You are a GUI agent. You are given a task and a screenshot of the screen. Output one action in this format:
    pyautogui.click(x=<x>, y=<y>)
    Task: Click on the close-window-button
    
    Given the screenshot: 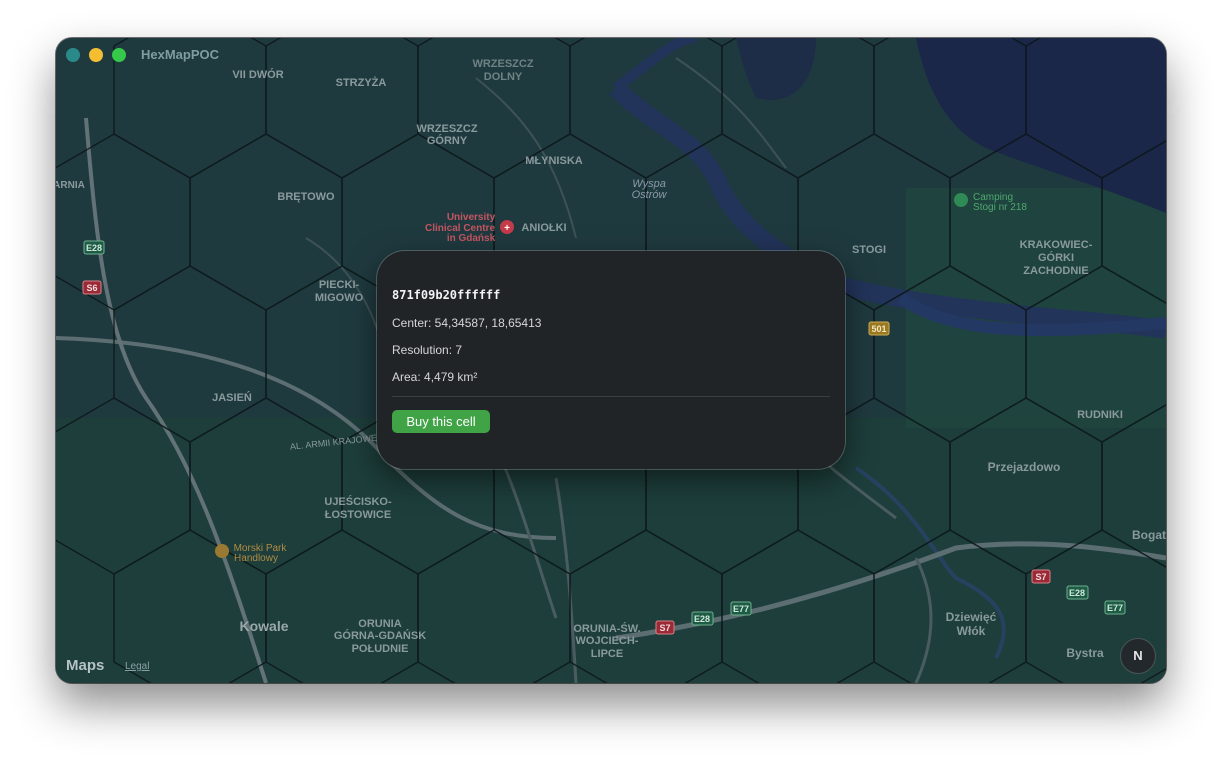 What is the action you would take?
    pyautogui.click(x=73, y=55)
    